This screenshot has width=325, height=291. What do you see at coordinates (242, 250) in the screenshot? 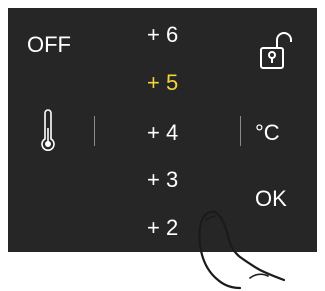
I see `finger-swipe-icon` at bounding box center [242, 250].